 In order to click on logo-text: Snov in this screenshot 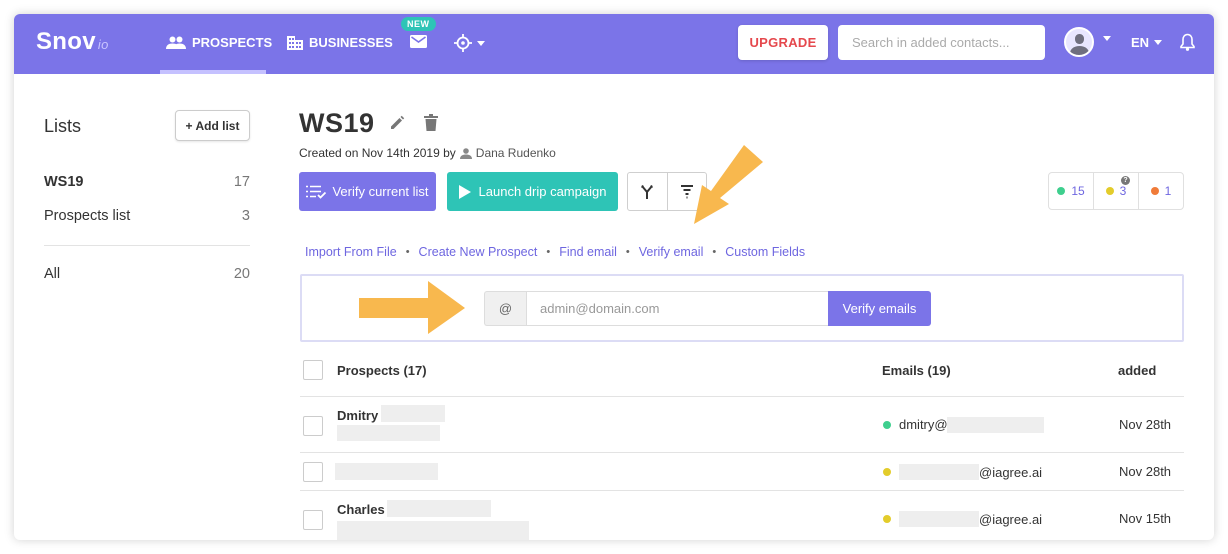, I will do `click(66, 41)`.